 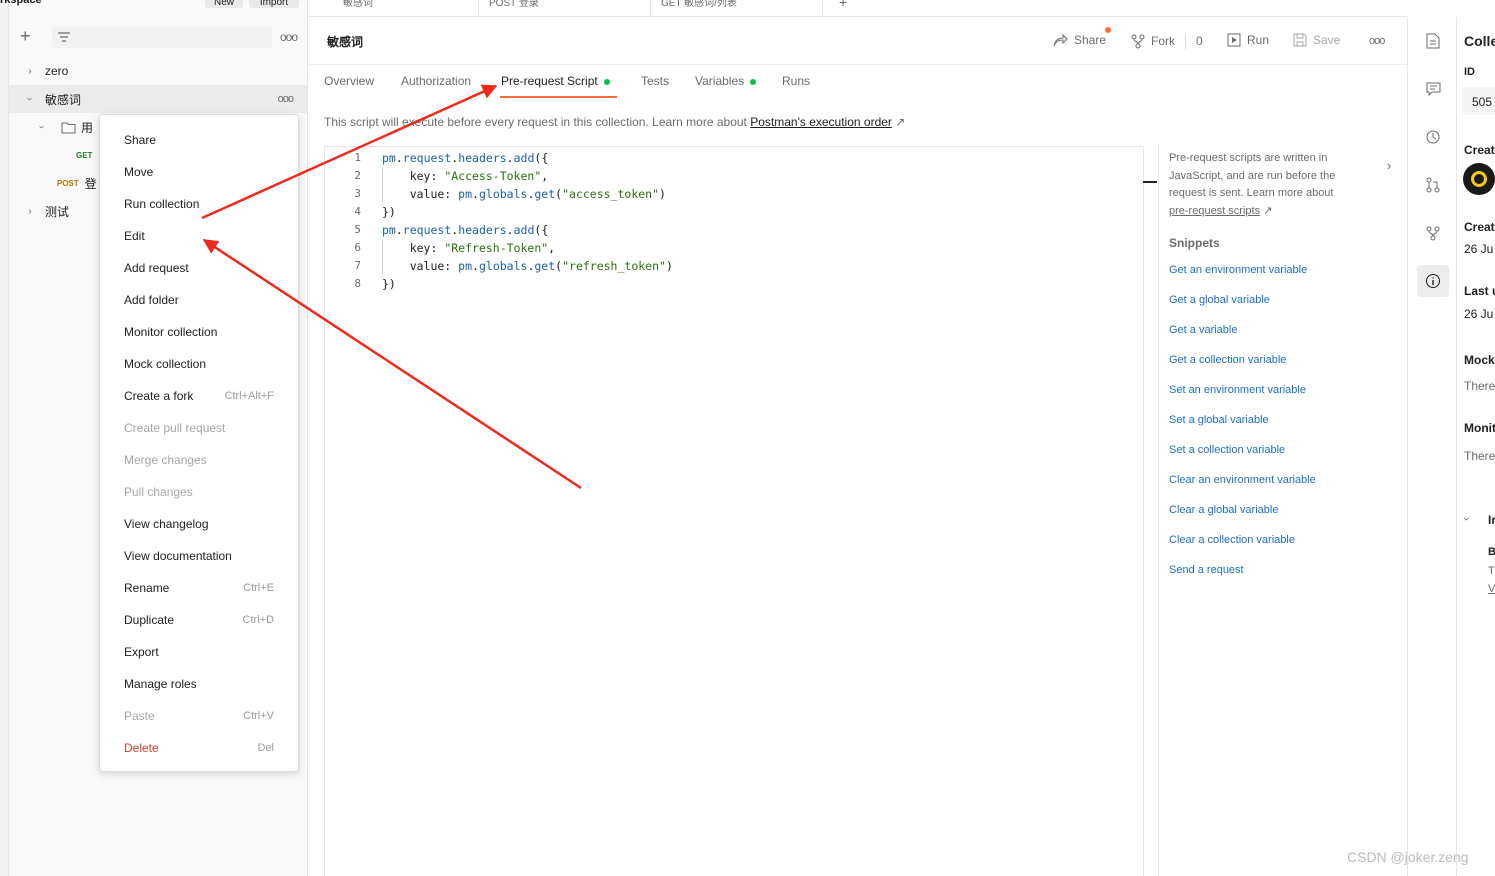 I want to click on arrow-to-edit-item, so click(x=392, y=364).